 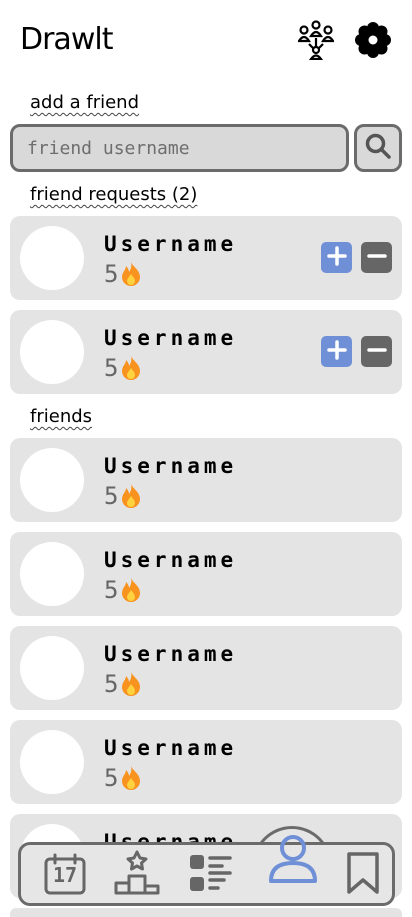 I want to click on friends-group-icon, so click(x=316, y=40).